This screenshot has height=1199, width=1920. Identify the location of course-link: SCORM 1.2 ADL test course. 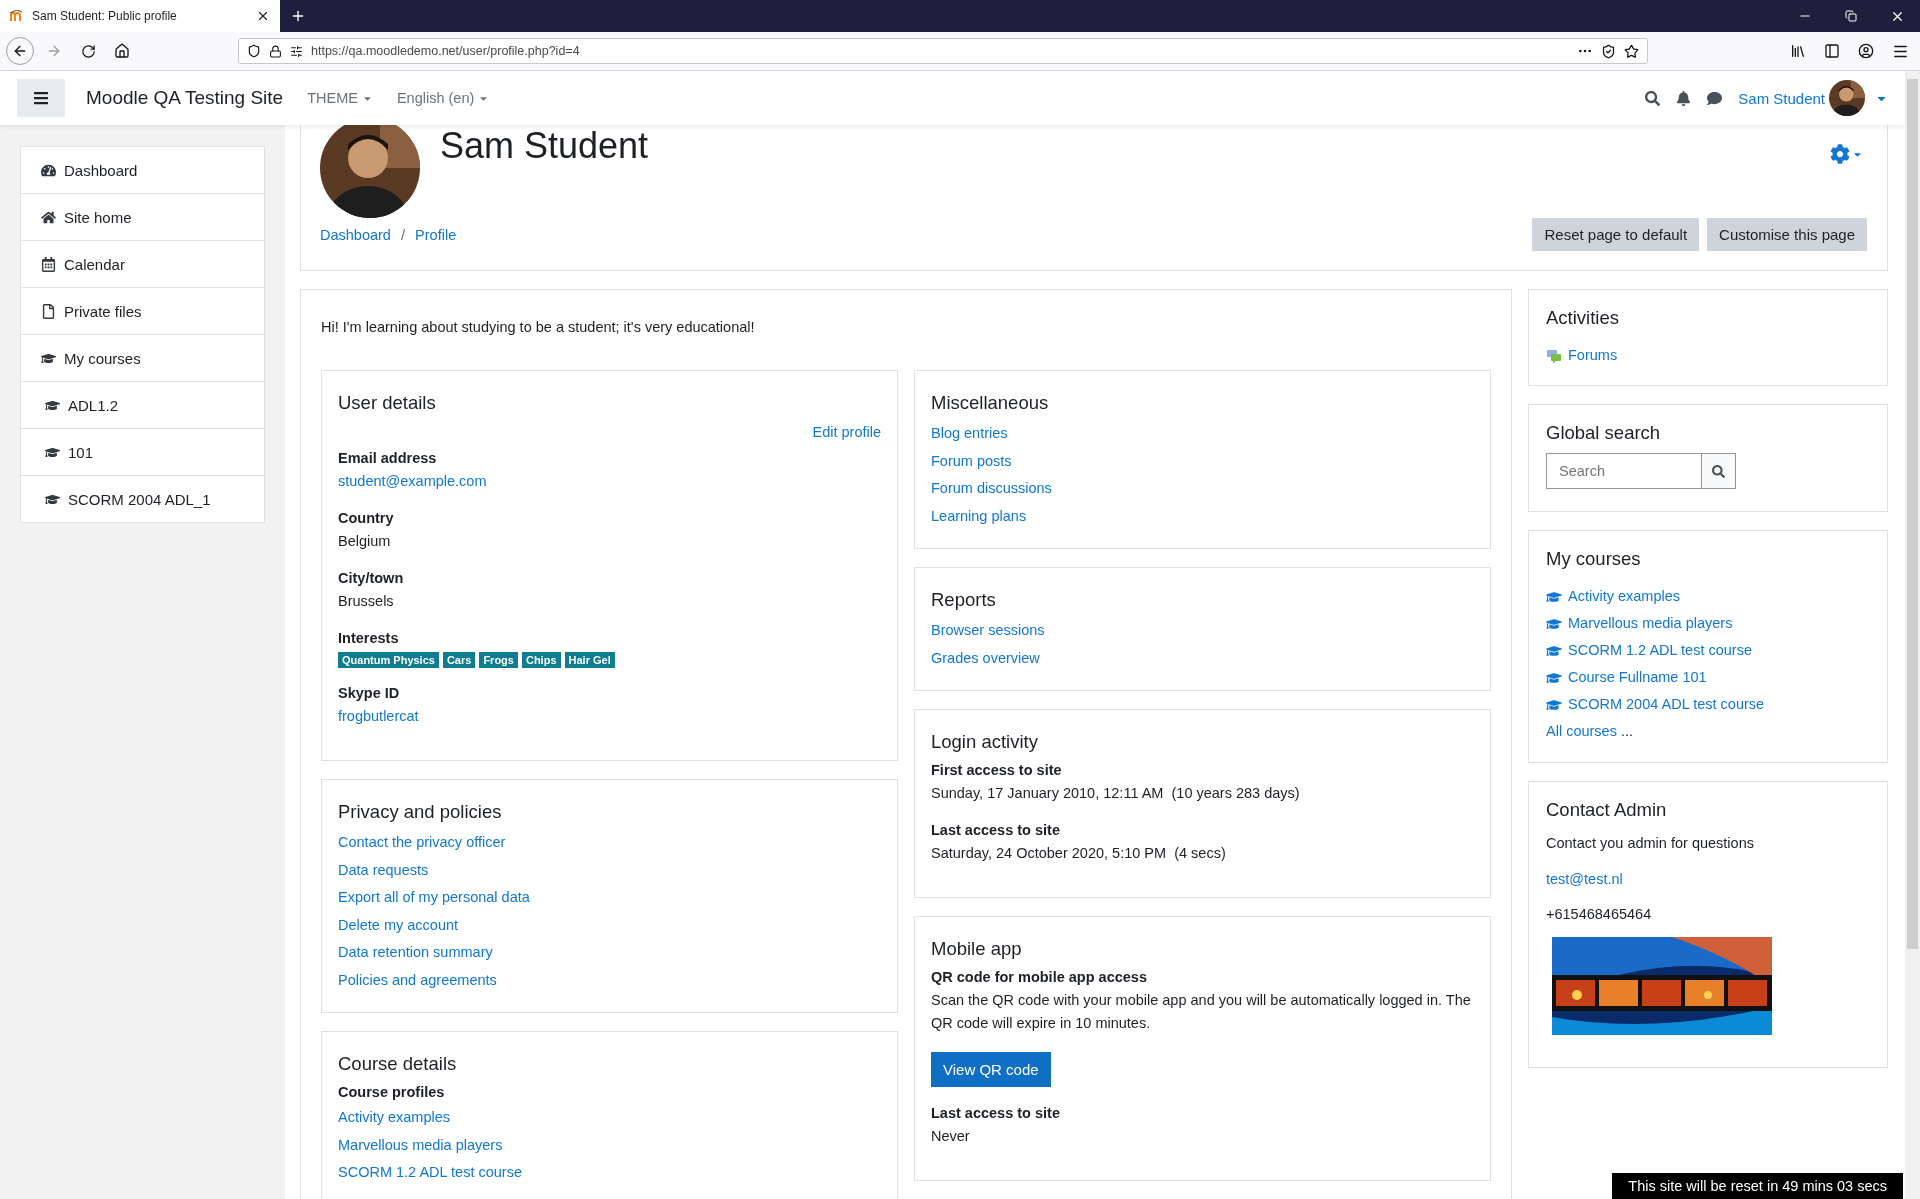
(1649, 650).